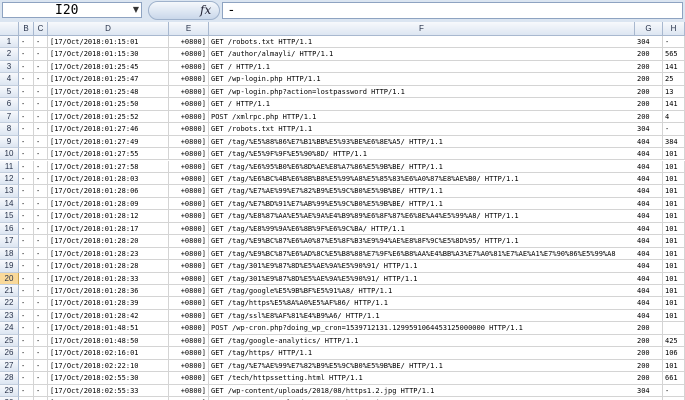  I want to click on cell-f: GET /robots.txt HTTP/1.1, so click(422, 129).